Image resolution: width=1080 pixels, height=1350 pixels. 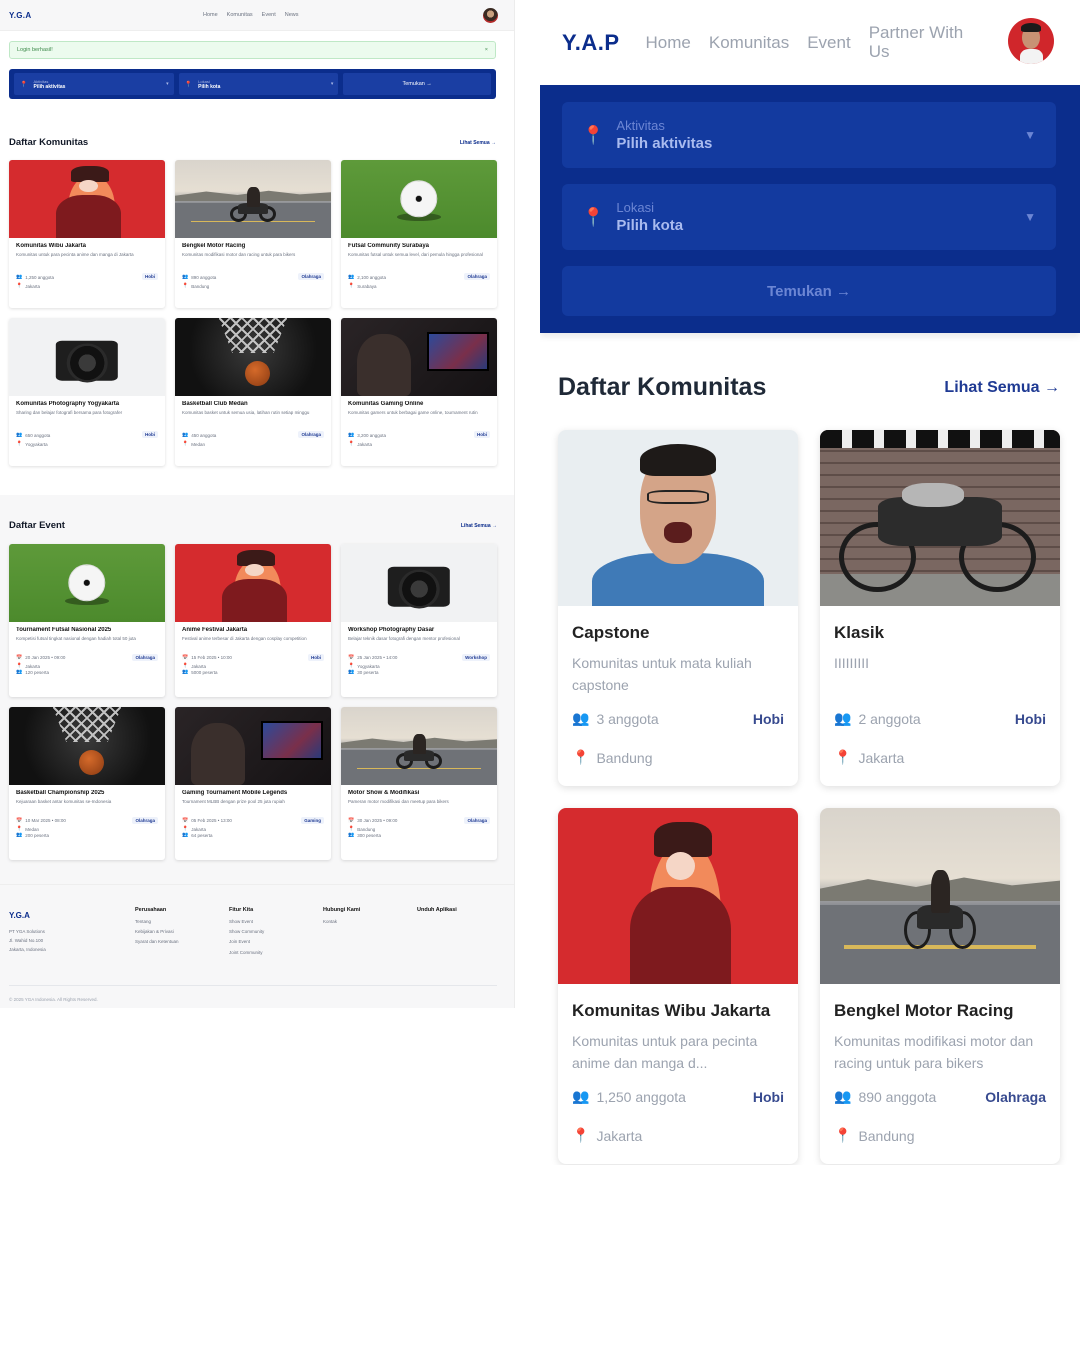 What do you see at coordinates (20, 15) in the screenshot?
I see `logo: Y.G.A` at bounding box center [20, 15].